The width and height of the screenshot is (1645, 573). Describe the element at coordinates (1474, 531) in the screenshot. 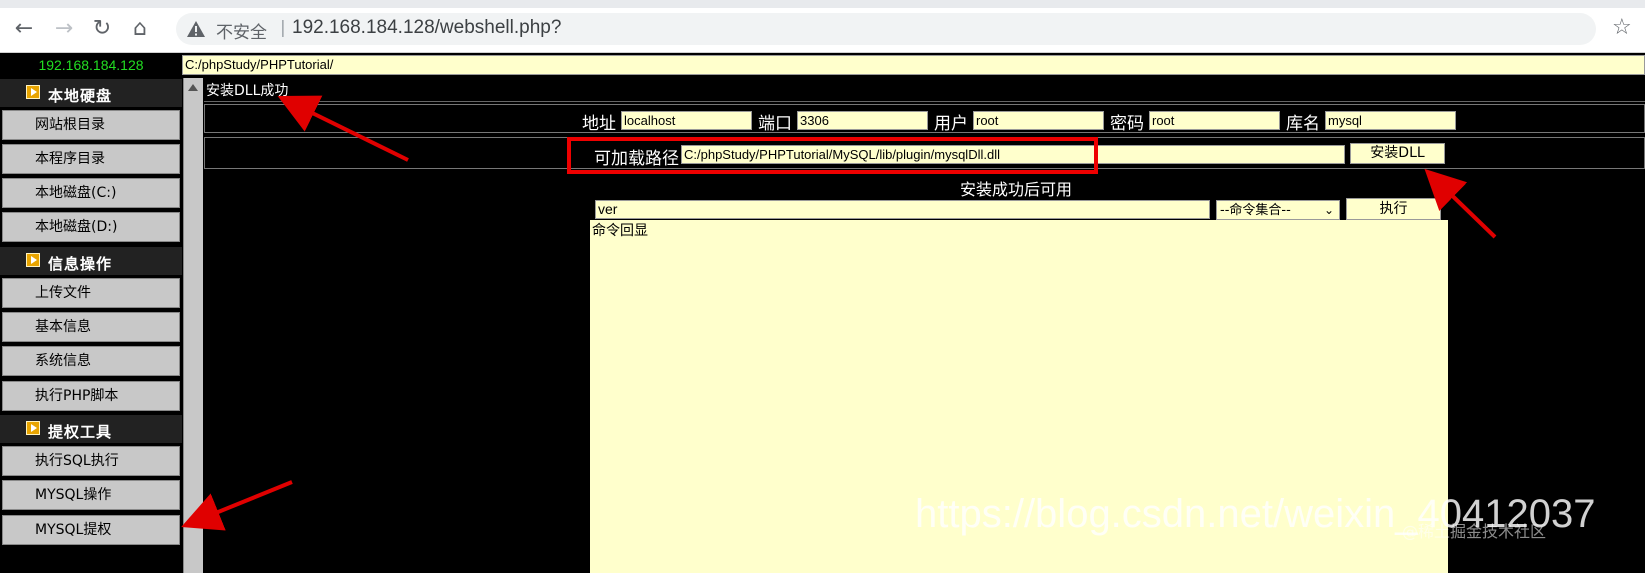

I see `watermark-site: @稀土掘金技术社区` at that location.